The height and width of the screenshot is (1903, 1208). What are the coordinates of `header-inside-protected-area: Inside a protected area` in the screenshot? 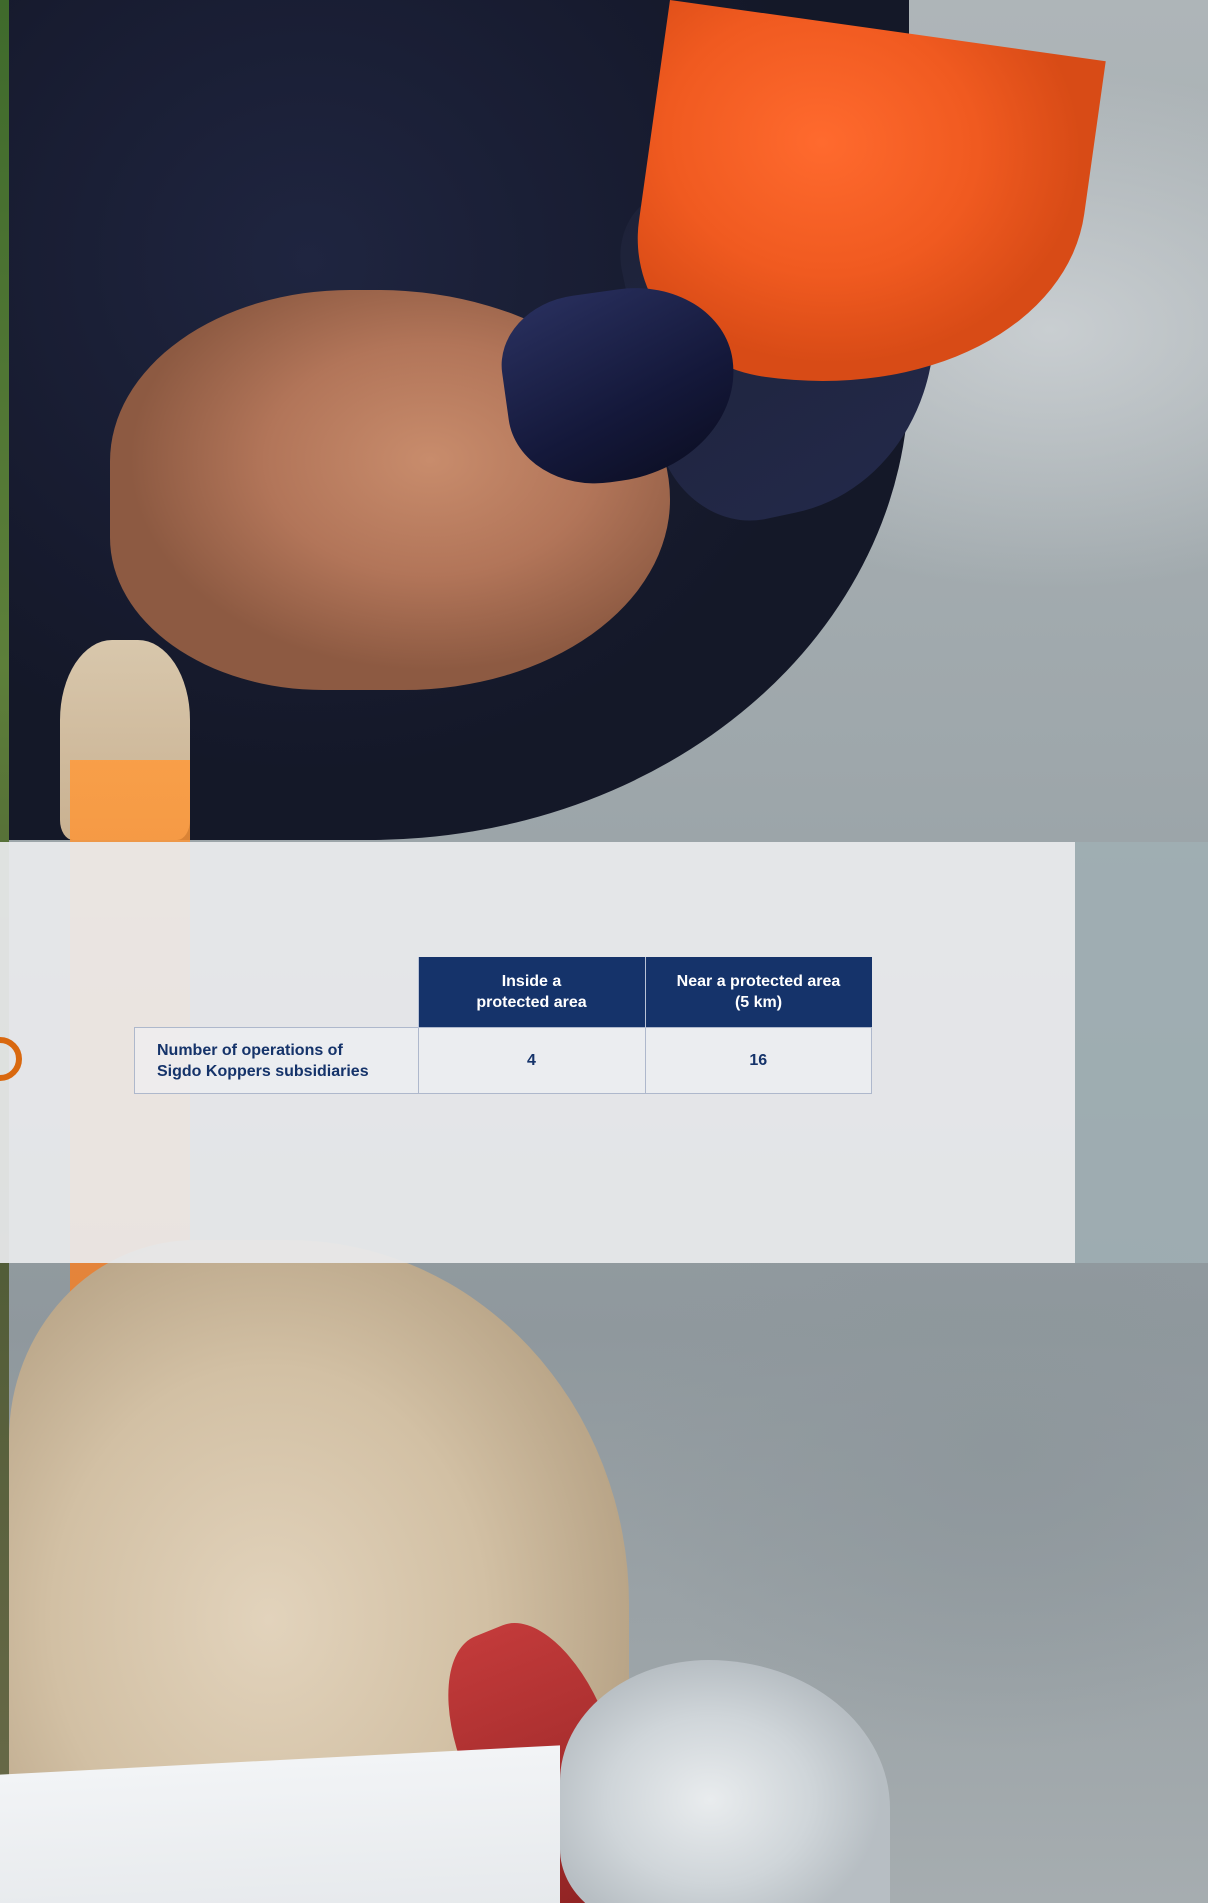 It's located at (531, 992).